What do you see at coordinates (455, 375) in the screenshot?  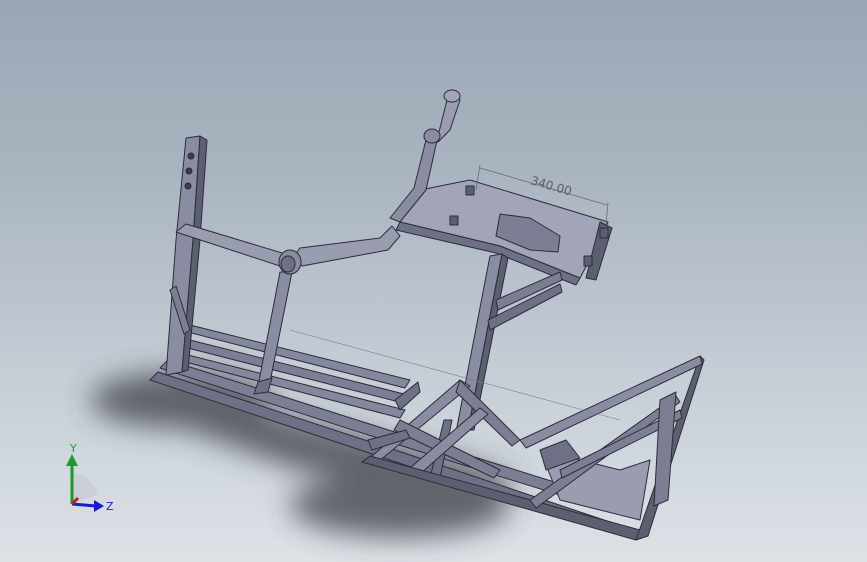 I see `guide-line` at bounding box center [455, 375].